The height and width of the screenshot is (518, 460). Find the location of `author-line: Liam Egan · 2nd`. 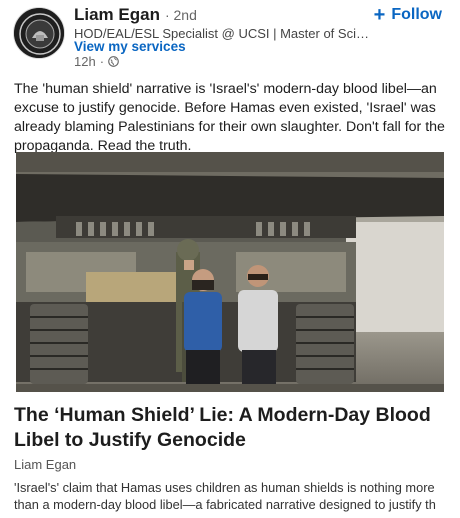

author-line: Liam Egan · 2nd is located at coordinates (135, 15).